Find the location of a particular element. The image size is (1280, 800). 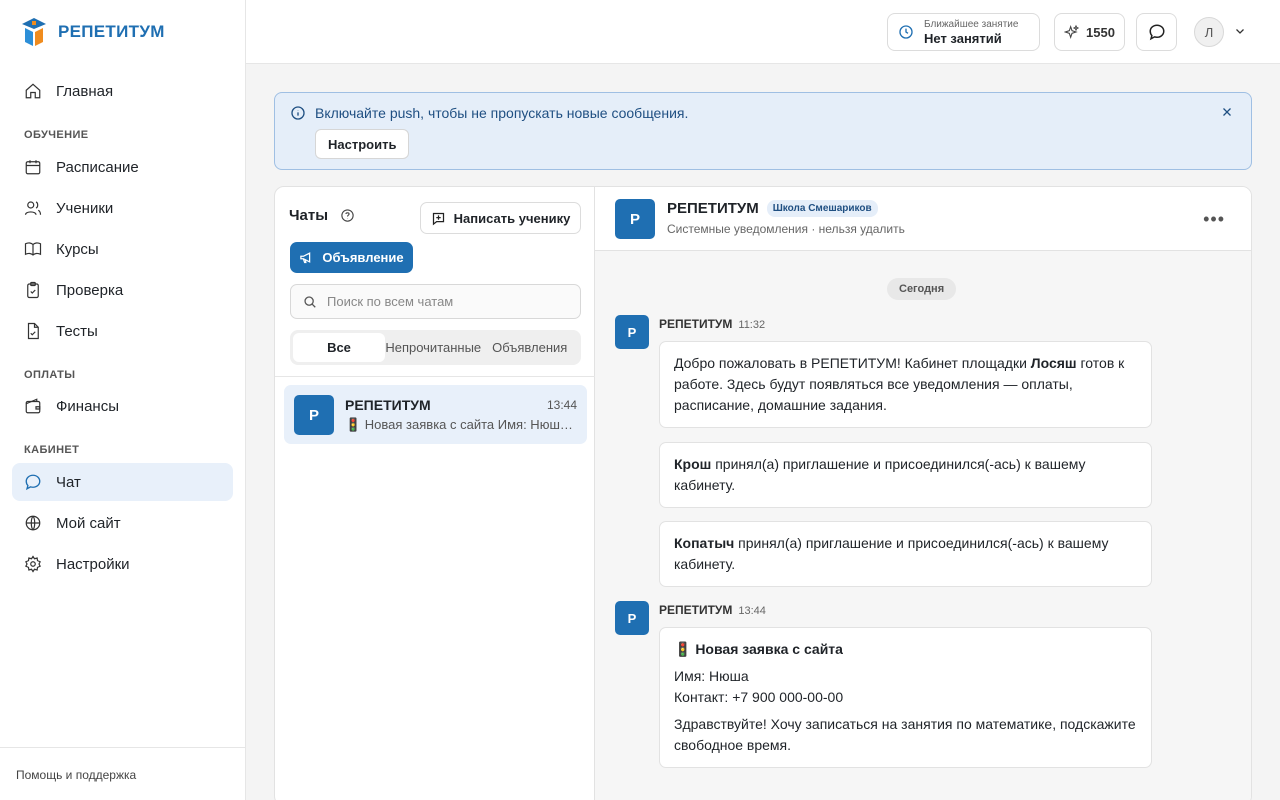

book-icon is located at coordinates (33, 249).